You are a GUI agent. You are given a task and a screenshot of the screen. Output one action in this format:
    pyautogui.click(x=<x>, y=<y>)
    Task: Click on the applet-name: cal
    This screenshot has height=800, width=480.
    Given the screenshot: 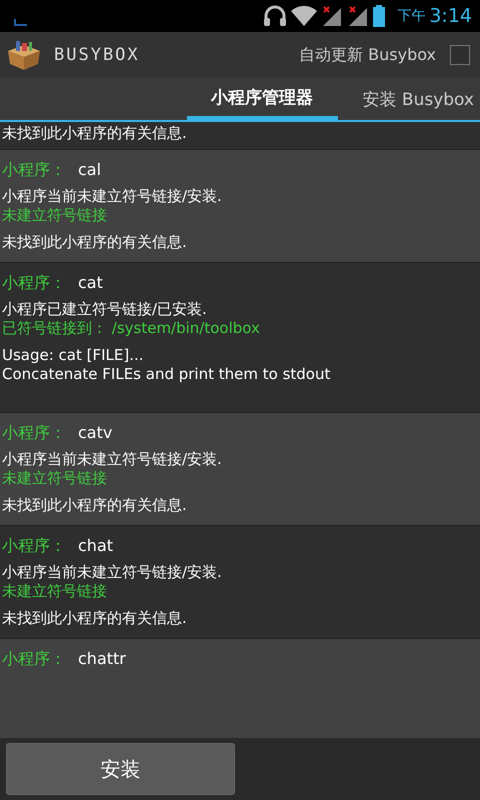 What is the action you would take?
    pyautogui.click(x=90, y=169)
    